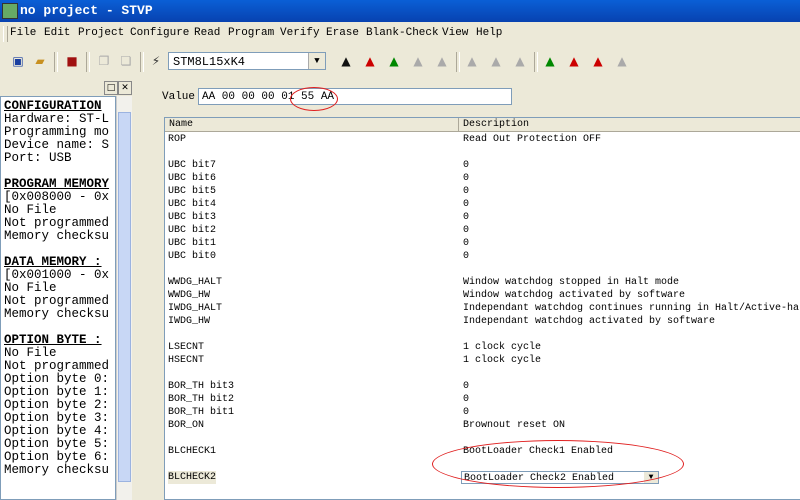  I want to click on chevron-down-icon: ▼, so click(316, 61).